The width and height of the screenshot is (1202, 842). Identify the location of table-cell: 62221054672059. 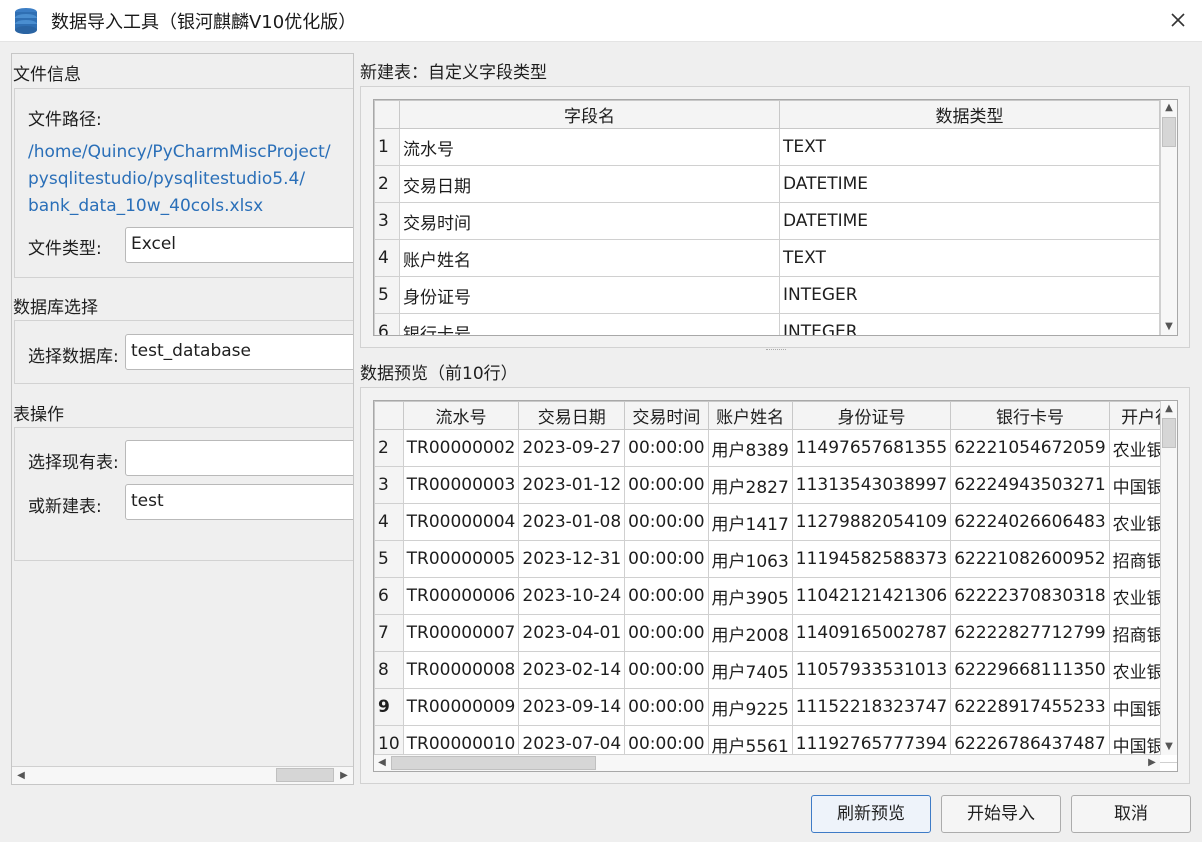
(1030, 448).